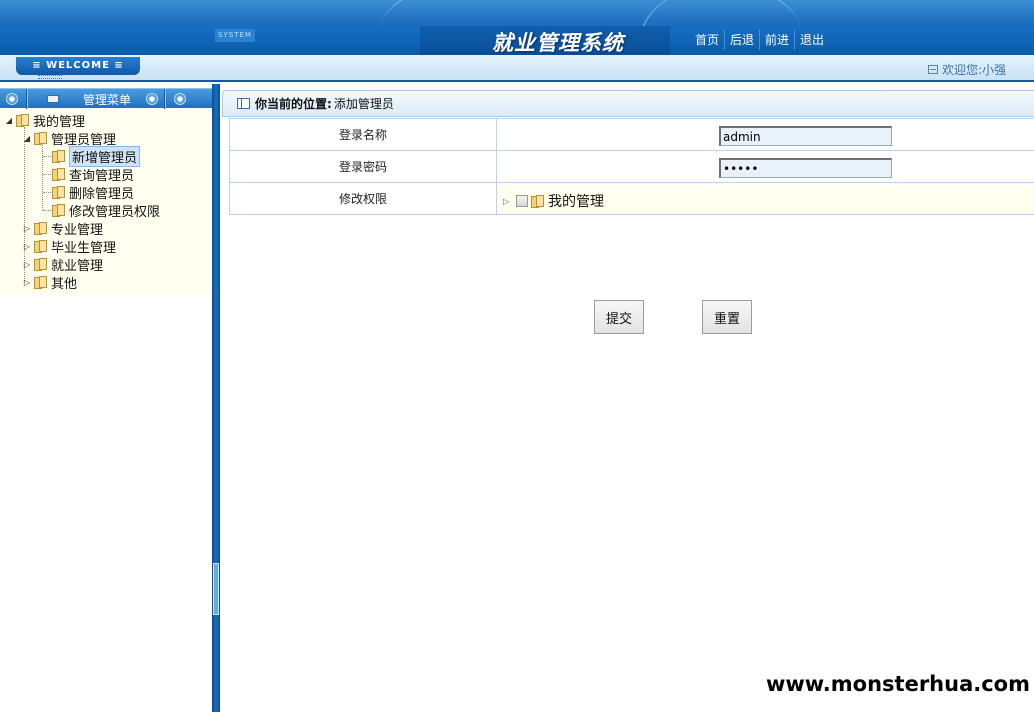 This screenshot has height=712, width=1034. Describe the element at coordinates (114, 210) in the screenshot. I see `tree-item-label: 修改管理员权限` at that location.